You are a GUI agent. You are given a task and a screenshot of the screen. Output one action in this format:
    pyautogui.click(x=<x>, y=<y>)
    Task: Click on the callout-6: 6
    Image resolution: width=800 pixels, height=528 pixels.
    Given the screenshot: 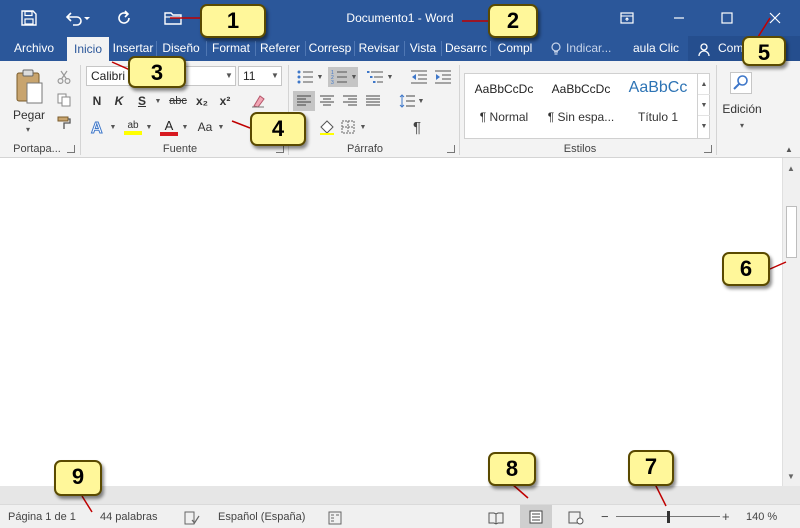 What is the action you would take?
    pyautogui.click(x=746, y=269)
    